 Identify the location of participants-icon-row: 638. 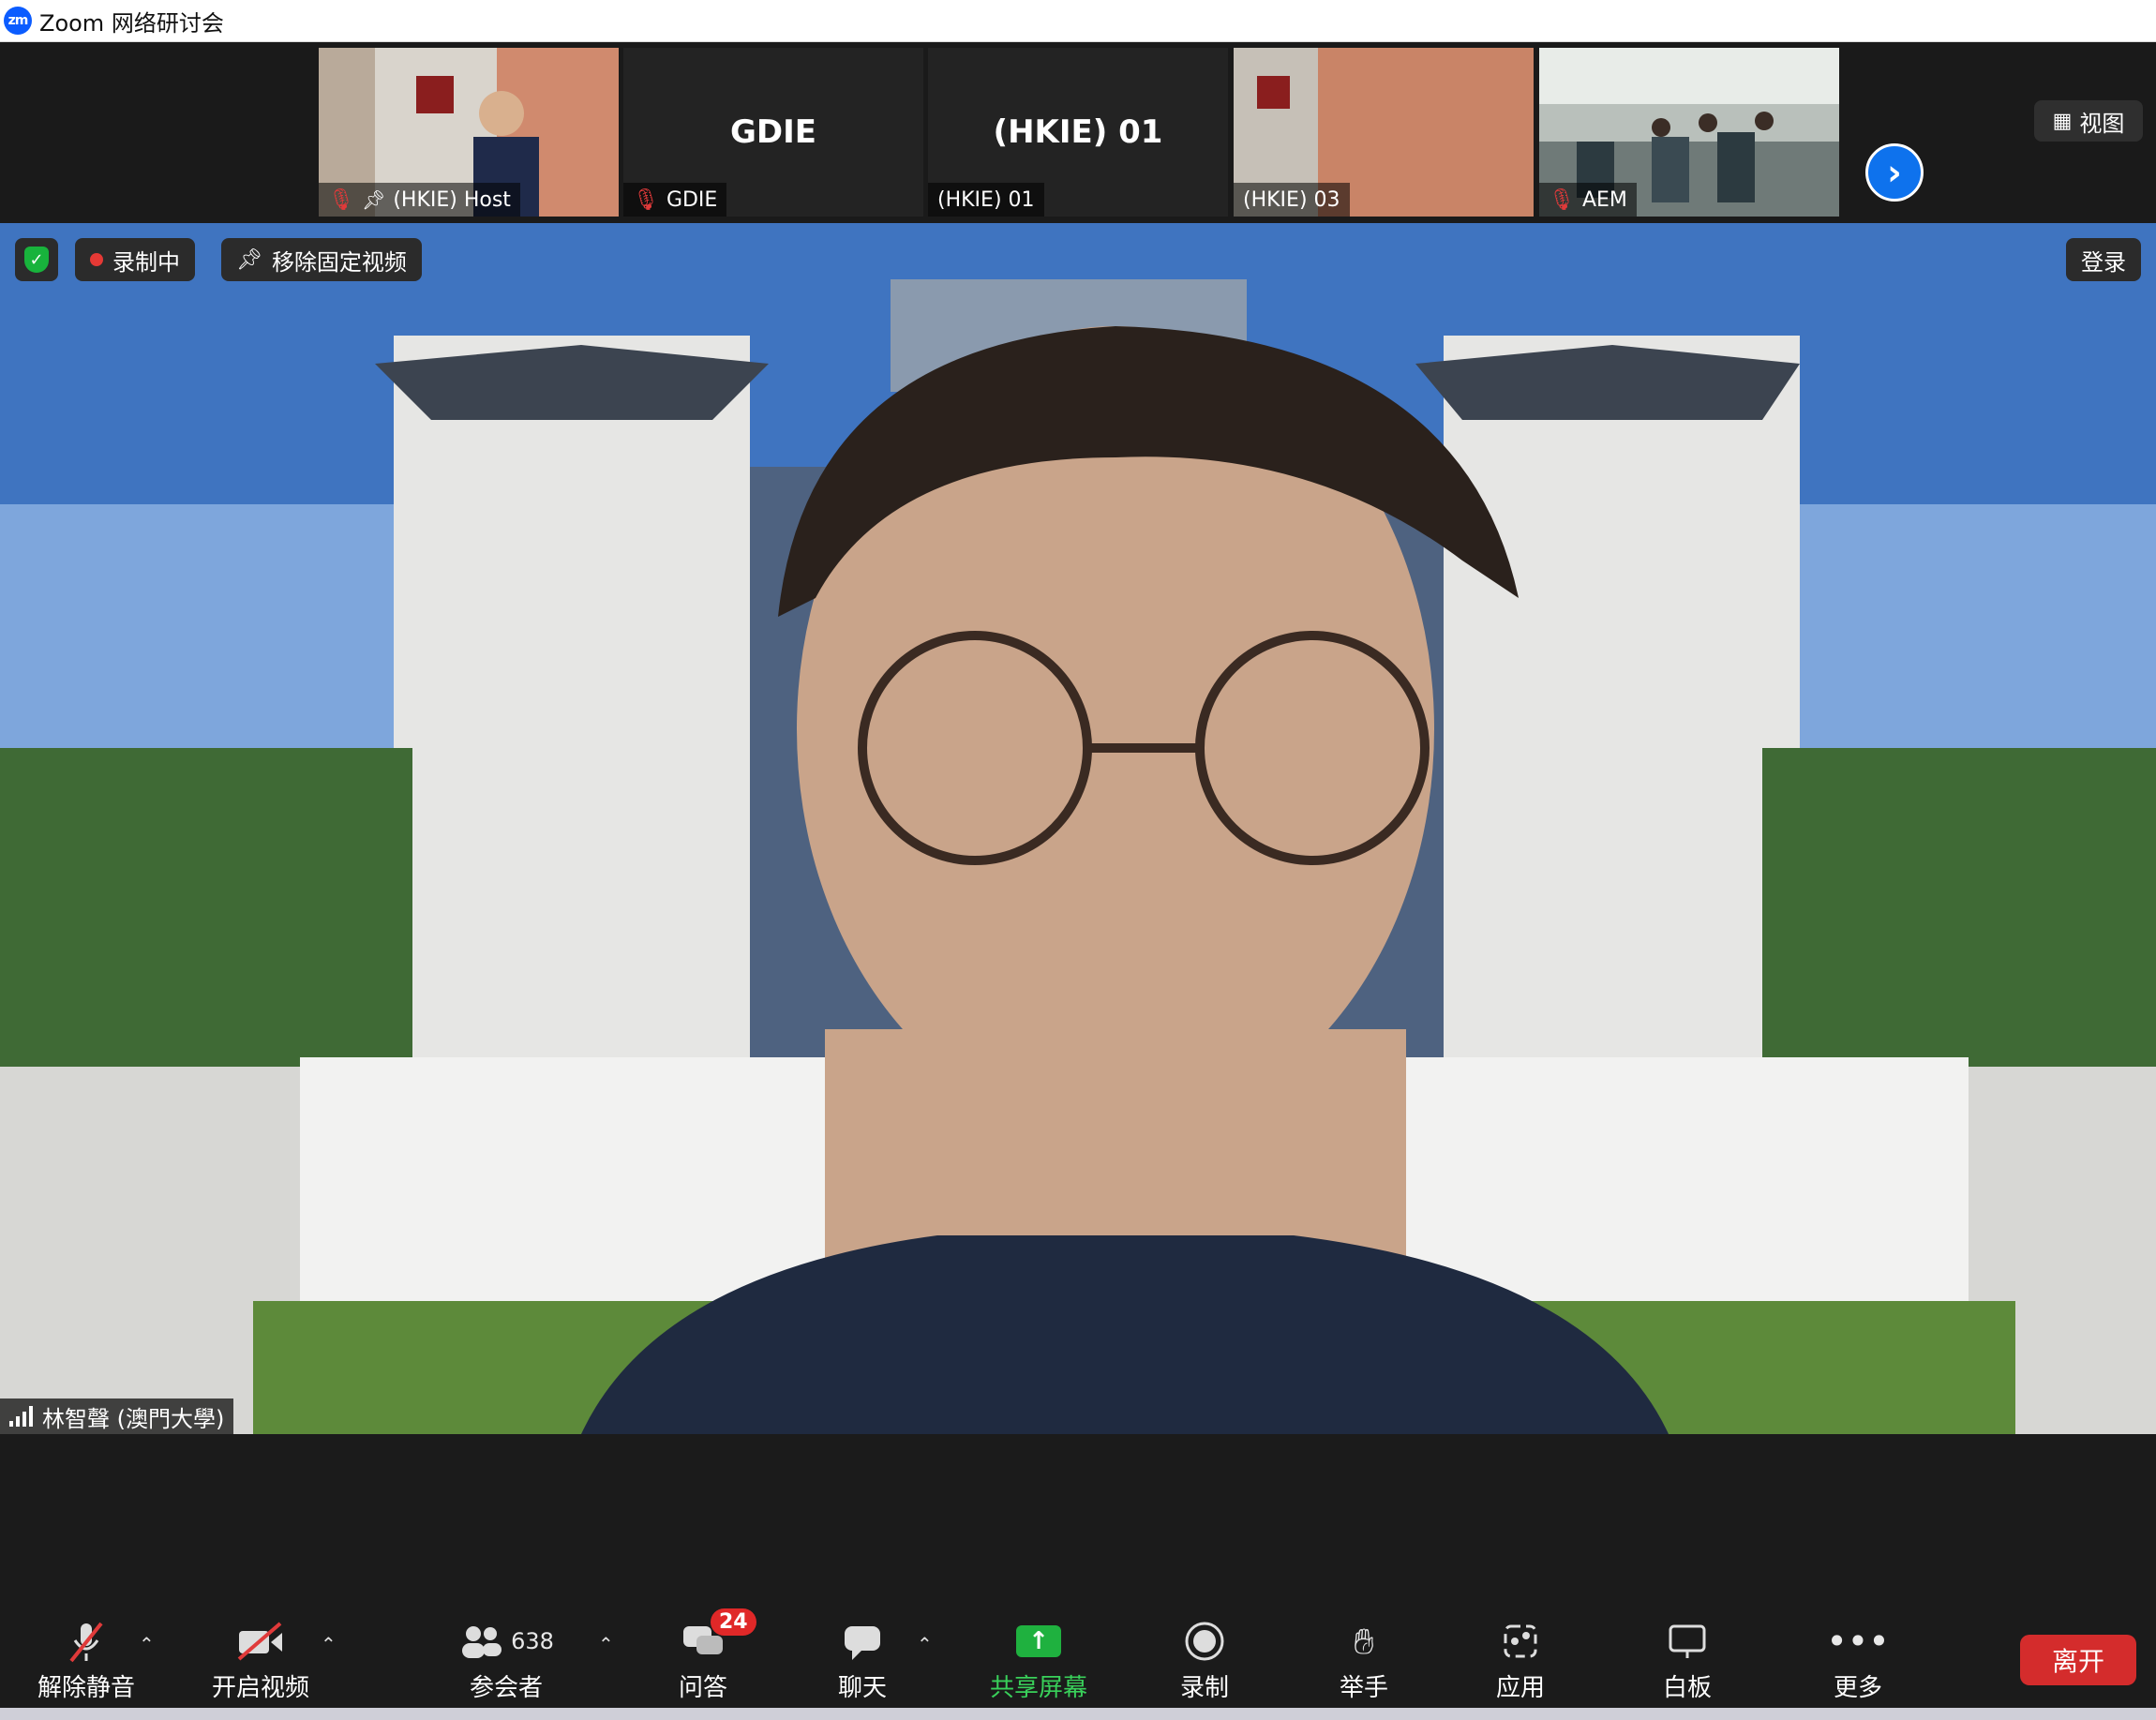
(506, 1641).